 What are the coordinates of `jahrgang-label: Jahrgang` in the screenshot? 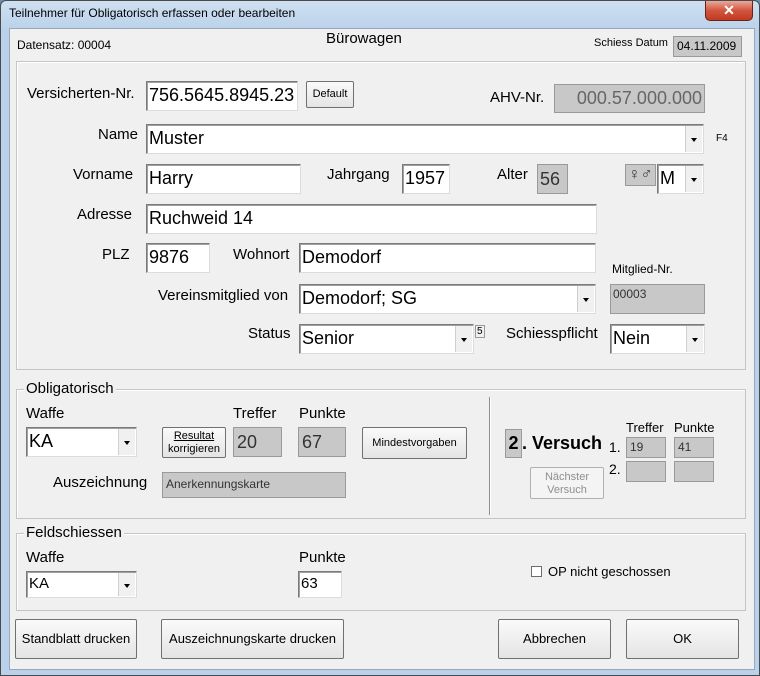 It's located at (358, 174).